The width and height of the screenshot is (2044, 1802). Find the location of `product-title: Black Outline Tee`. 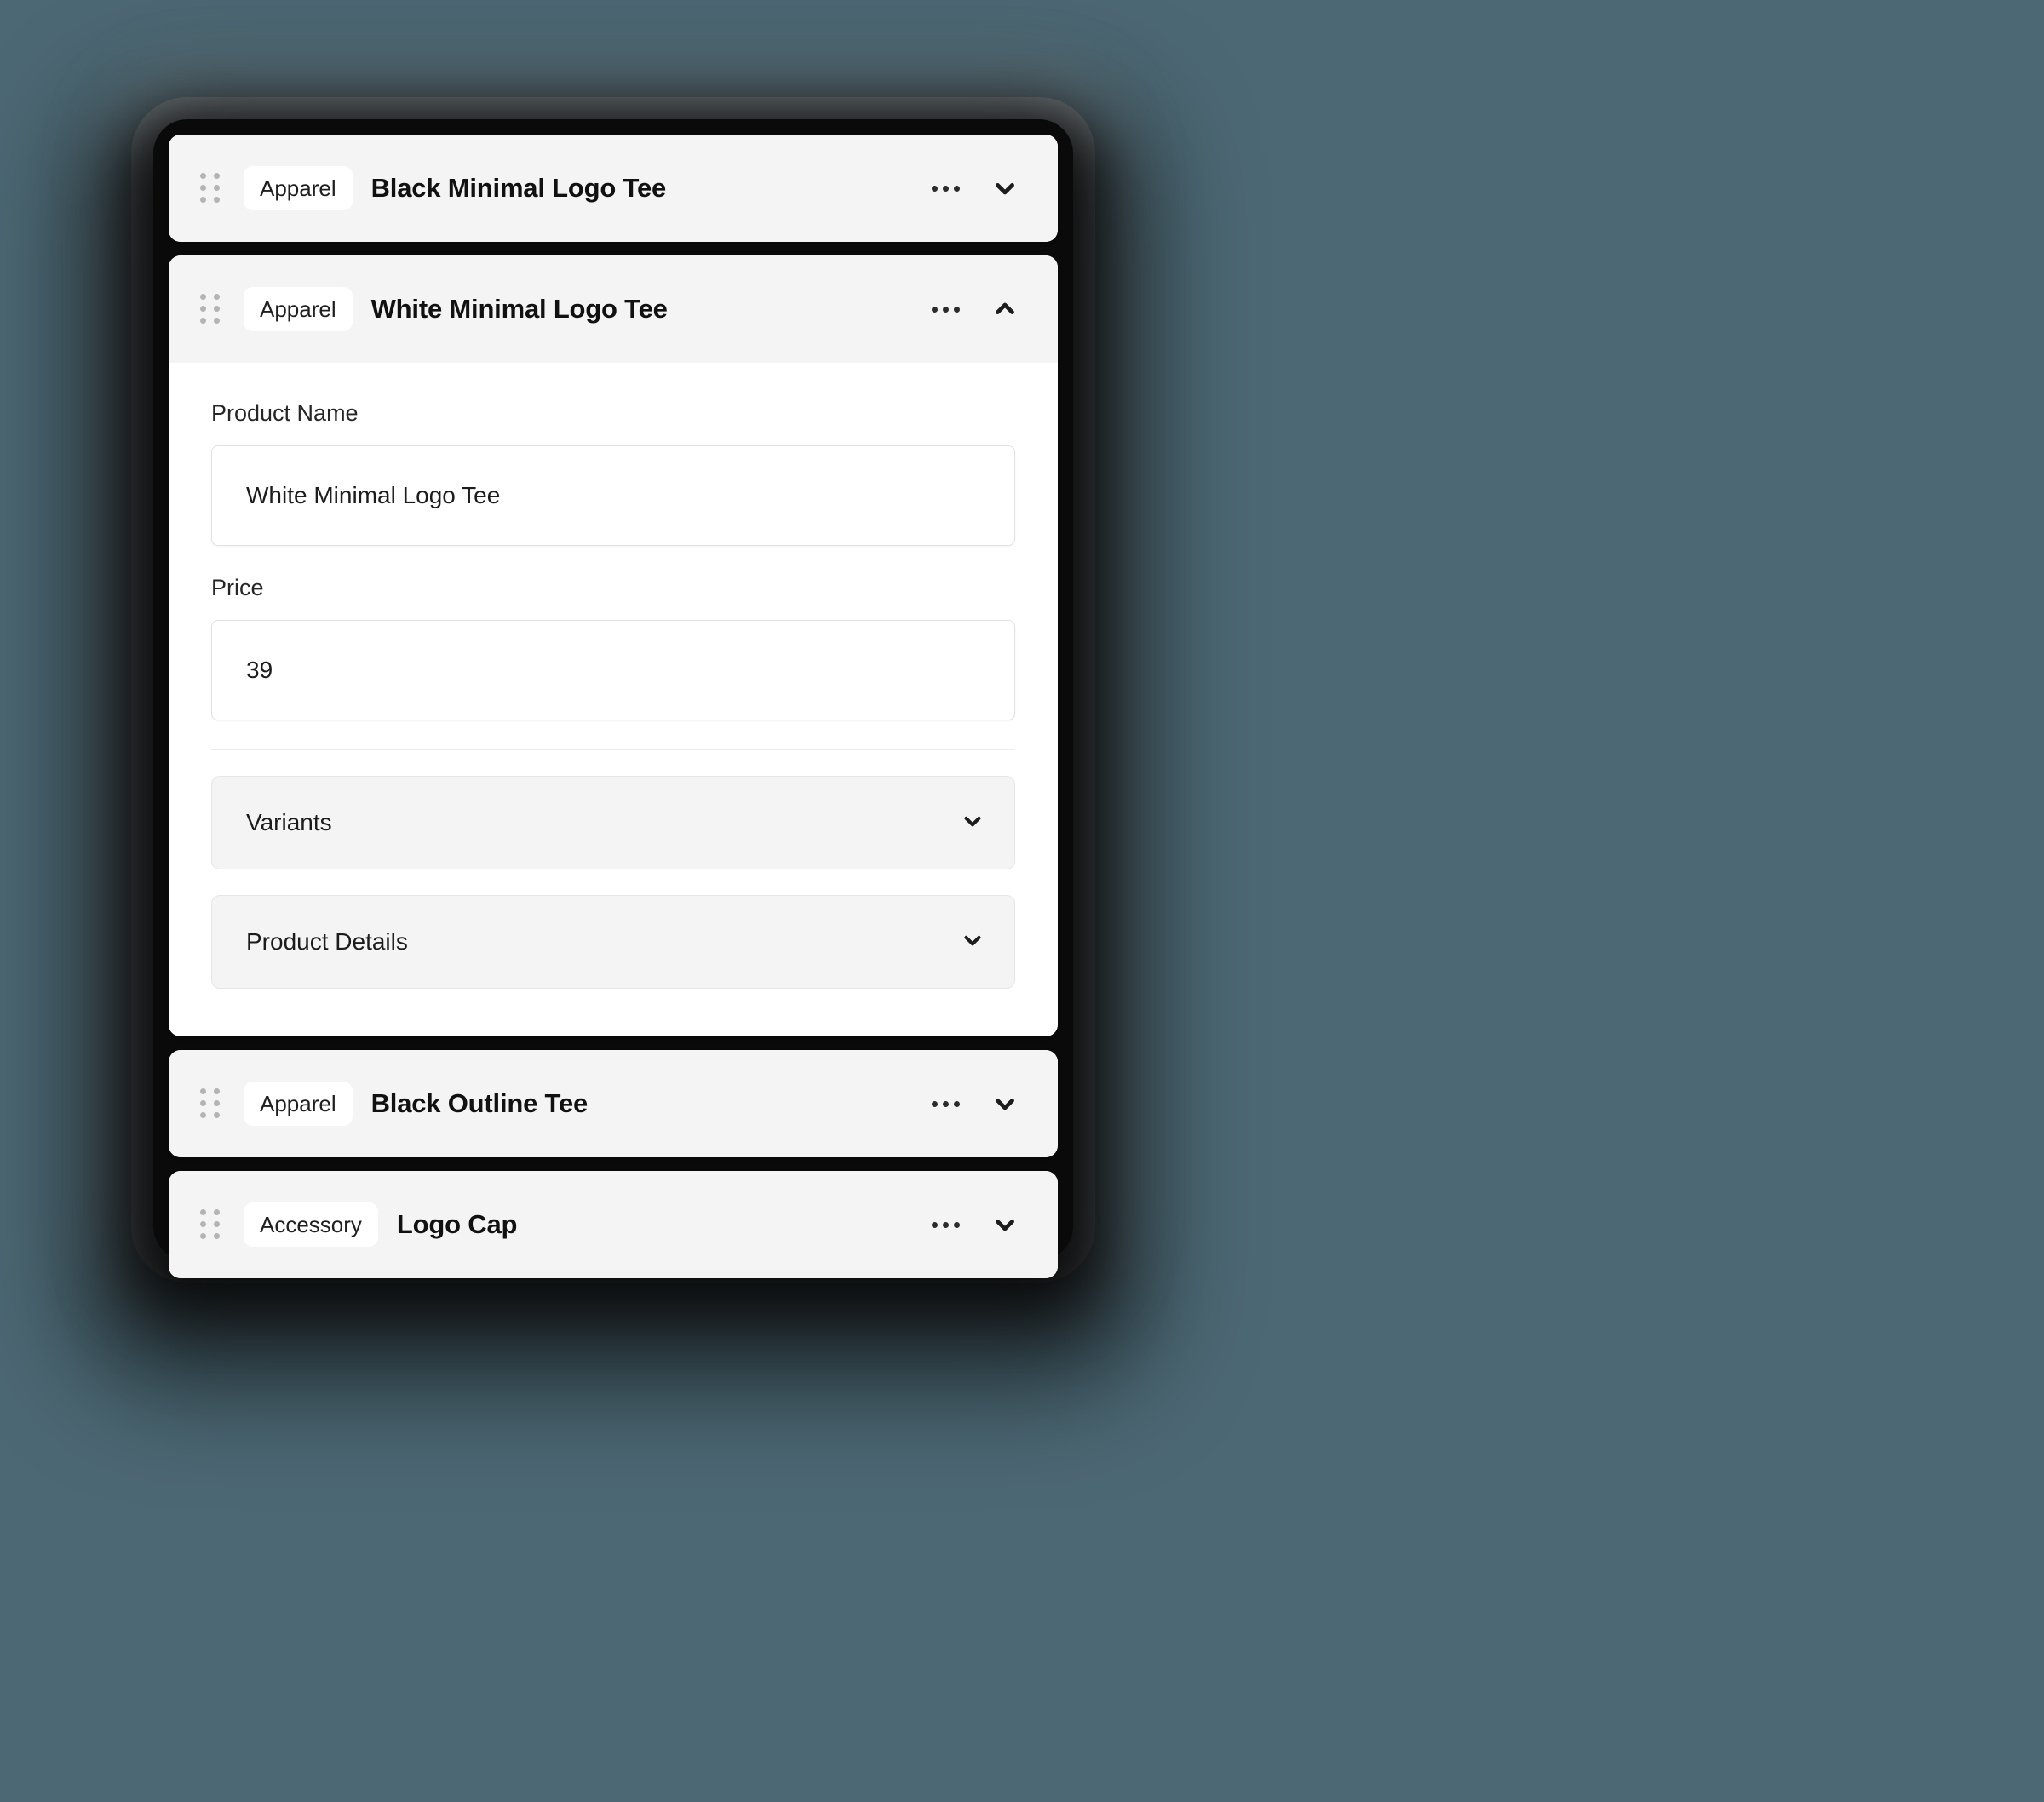

product-title: Black Outline Tee is located at coordinates (479, 1103).